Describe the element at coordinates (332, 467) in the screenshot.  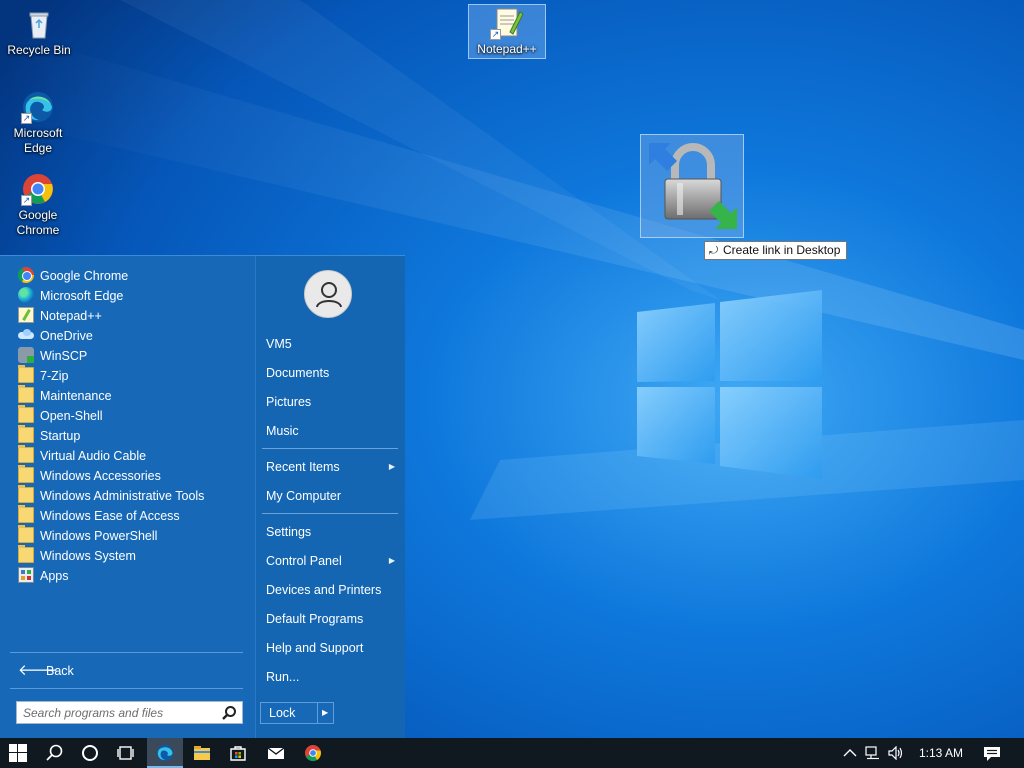
I see `menu-item-recent-items: Recent Items ▶` at that location.